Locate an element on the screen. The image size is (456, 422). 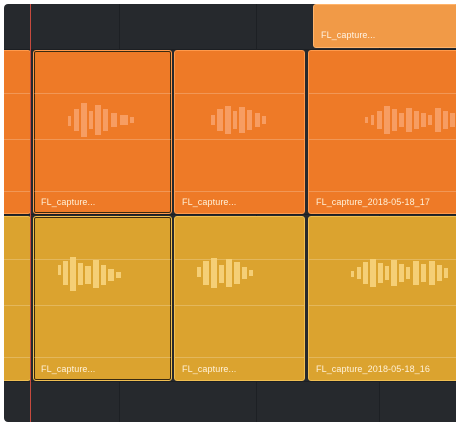
audio-clip: FL_capture_2018-05-18_17 is located at coordinates (382, 132).